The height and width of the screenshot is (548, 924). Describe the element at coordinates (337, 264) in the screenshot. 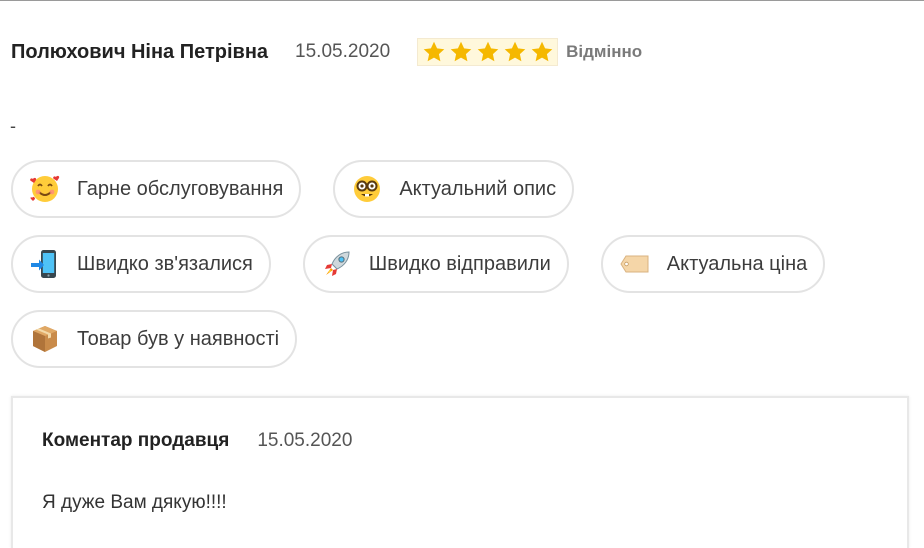

I see `rocket-icon` at that location.